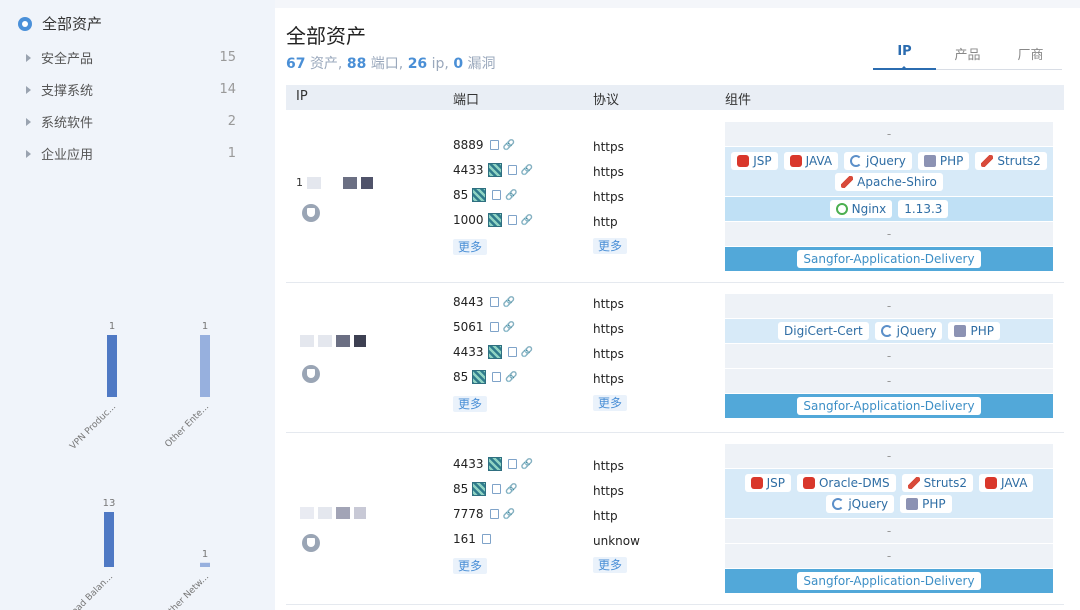 This screenshot has height=610, width=1080. What do you see at coordinates (608, 466) in the screenshot?
I see `protocol-value: https` at bounding box center [608, 466].